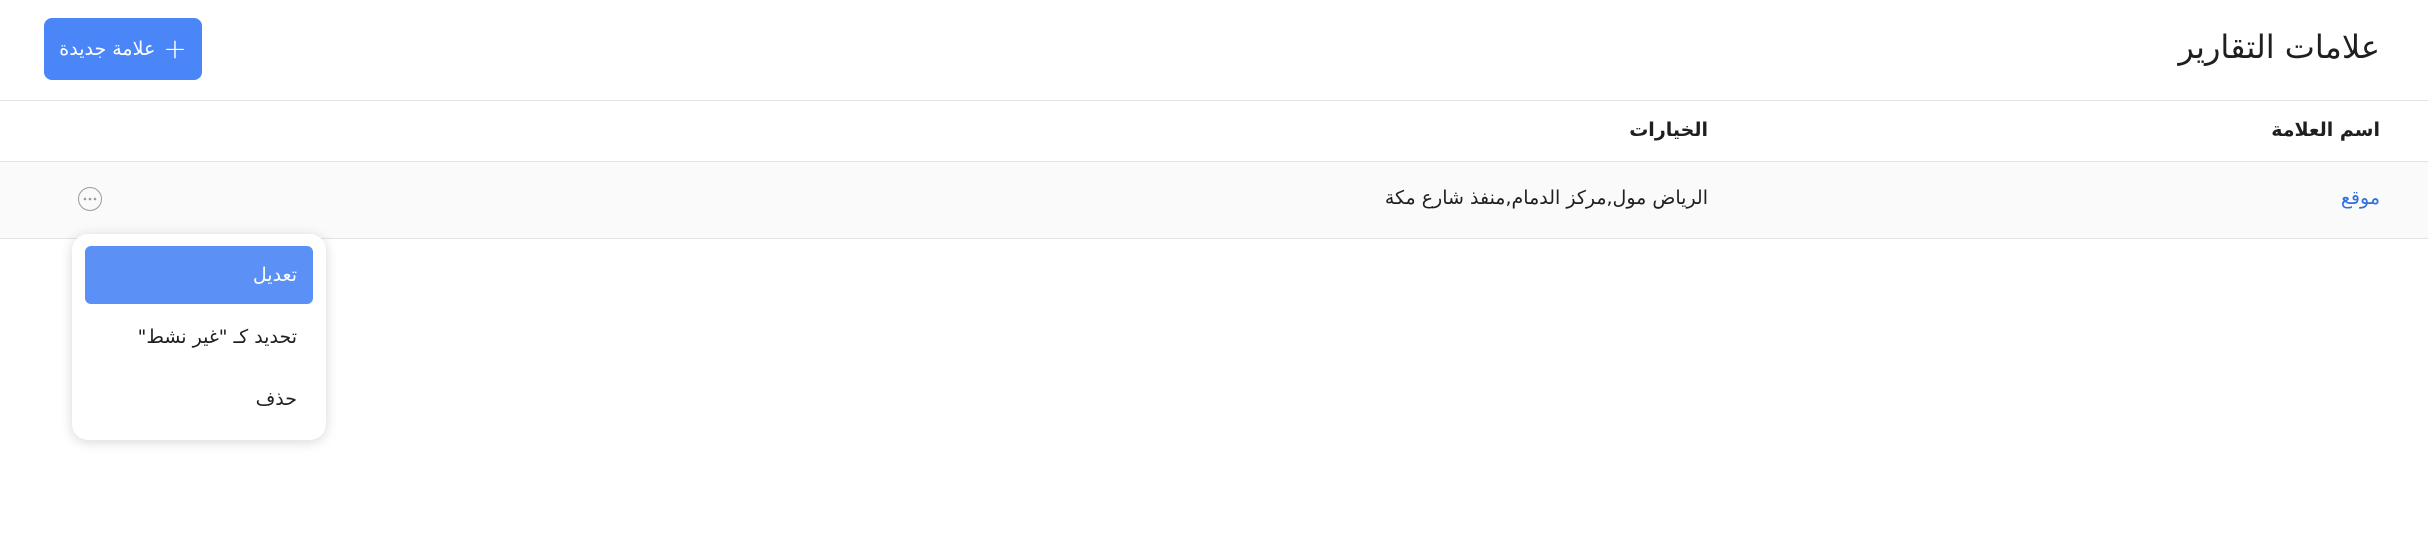 This screenshot has width=2428, height=552. I want to click on new-tag-button-label: علامة جديدة, so click(107, 49).